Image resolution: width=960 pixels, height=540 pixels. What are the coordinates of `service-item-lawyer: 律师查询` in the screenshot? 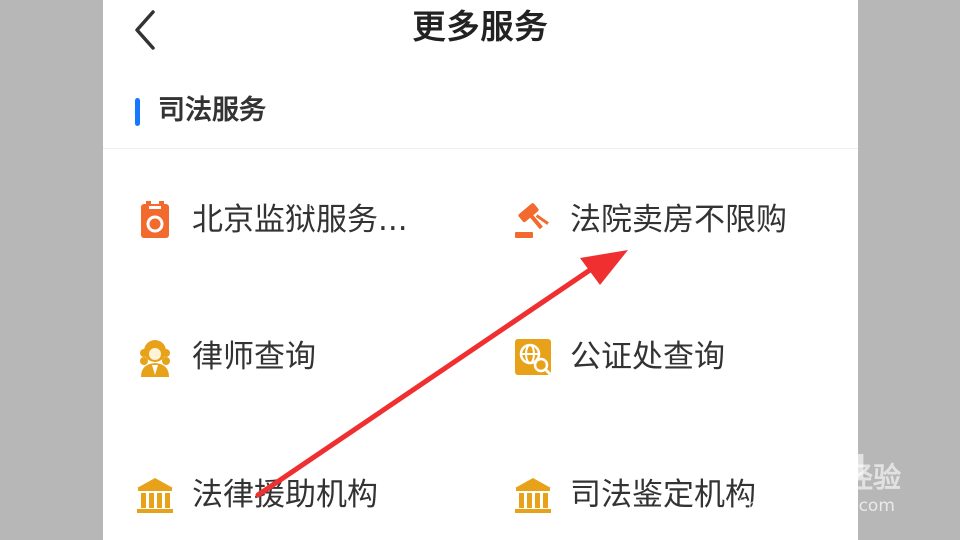 It's located at (300, 357).